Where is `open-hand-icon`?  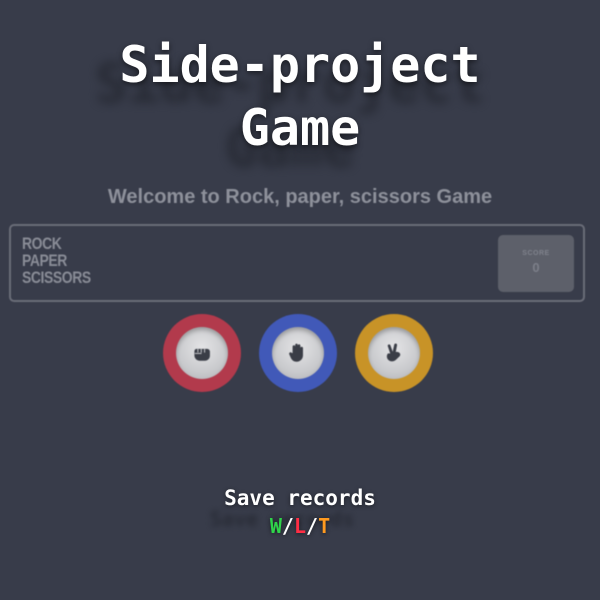 open-hand-icon is located at coordinates (296, 352).